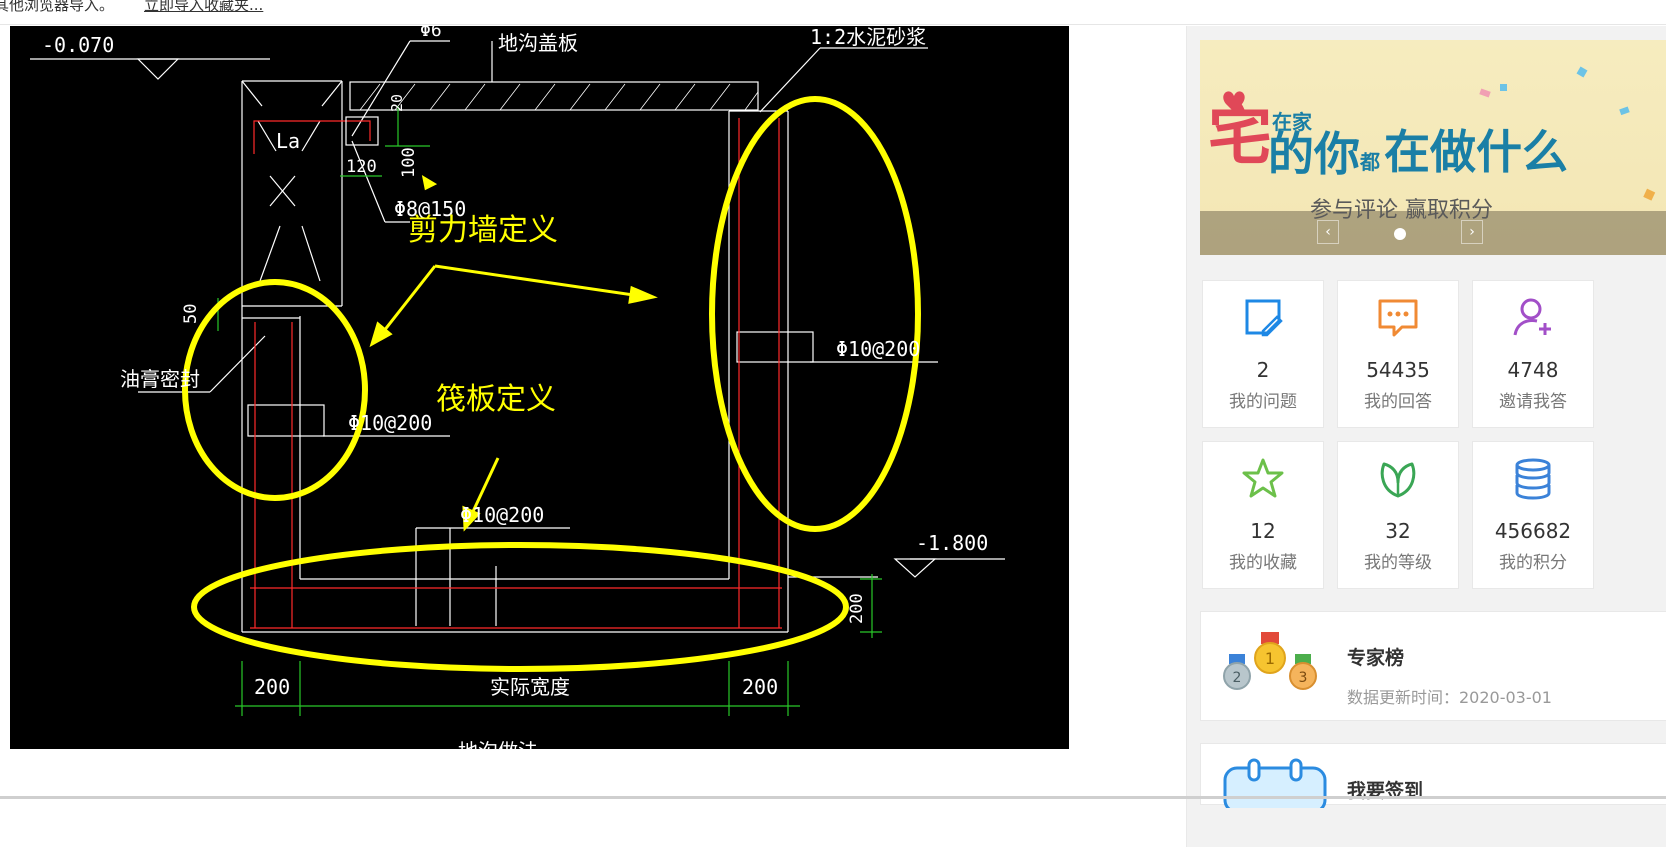  Describe the element at coordinates (1398, 370) in the screenshot. I see `answers-count: 54435` at that location.